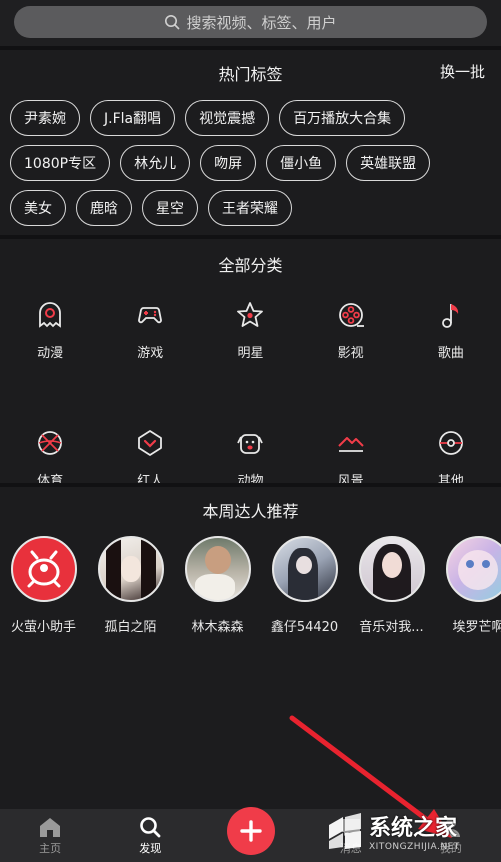 The width and height of the screenshot is (501, 862). What do you see at coordinates (250, 208) in the screenshot?
I see `tag-chip: 王者荣耀` at bounding box center [250, 208].